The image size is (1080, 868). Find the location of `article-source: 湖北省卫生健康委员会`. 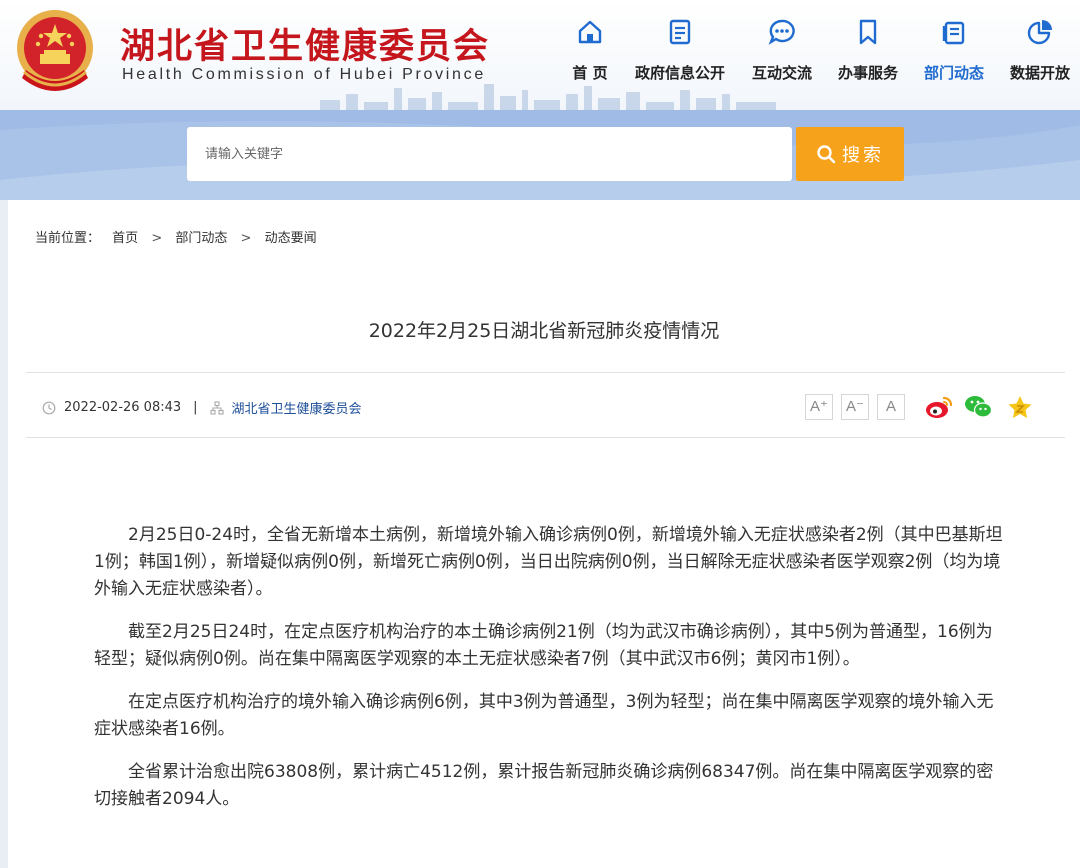

article-source: 湖北省卫生健康委员会 is located at coordinates (296, 409).